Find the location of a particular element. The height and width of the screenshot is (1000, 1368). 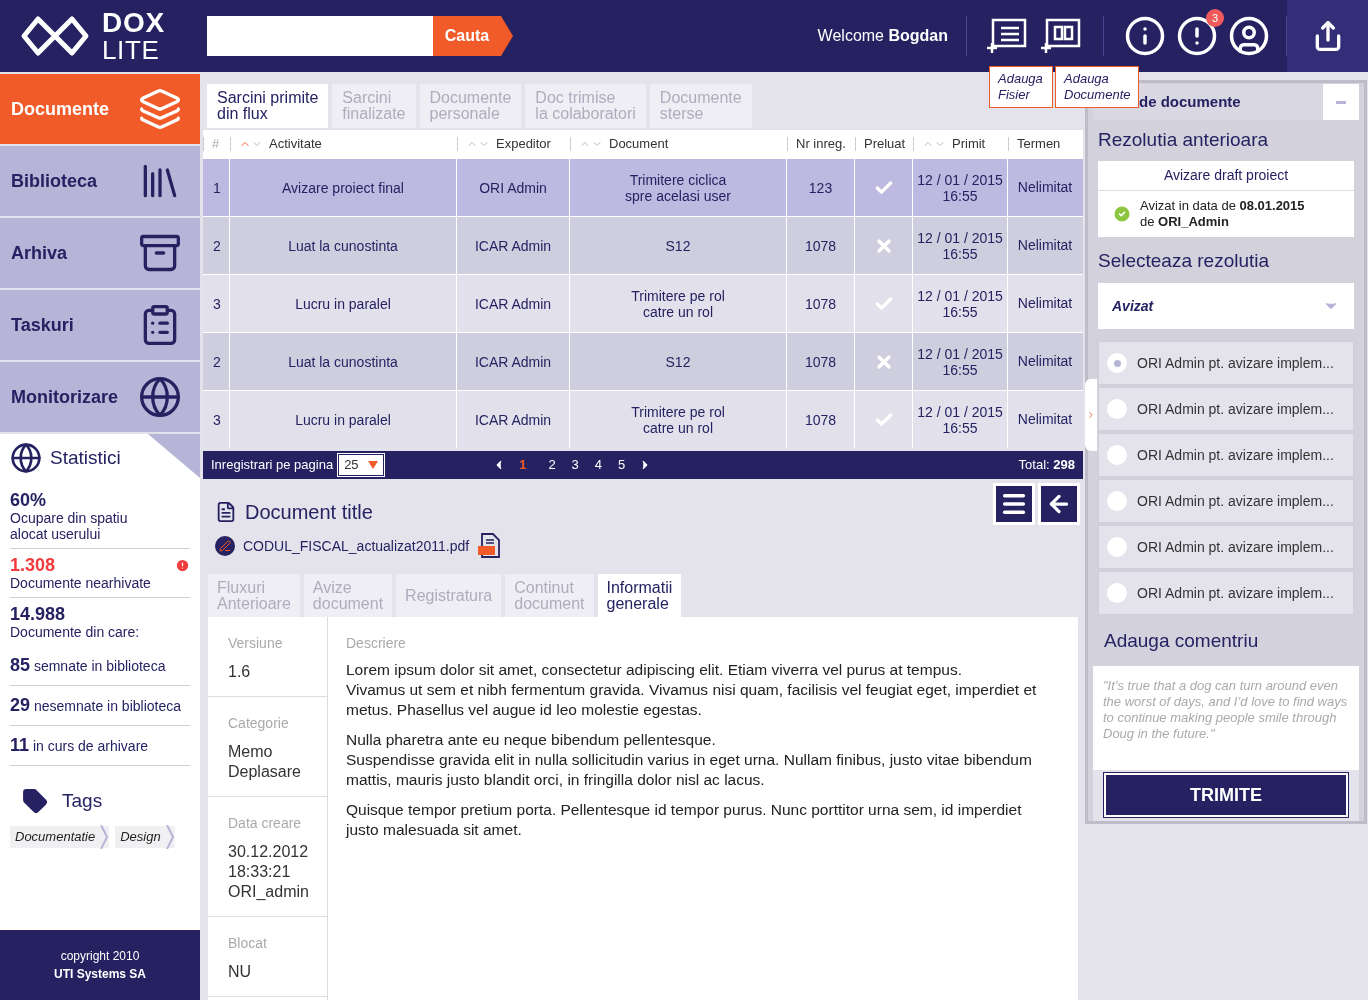

resolution-select: Avizat is located at coordinates (1226, 306).